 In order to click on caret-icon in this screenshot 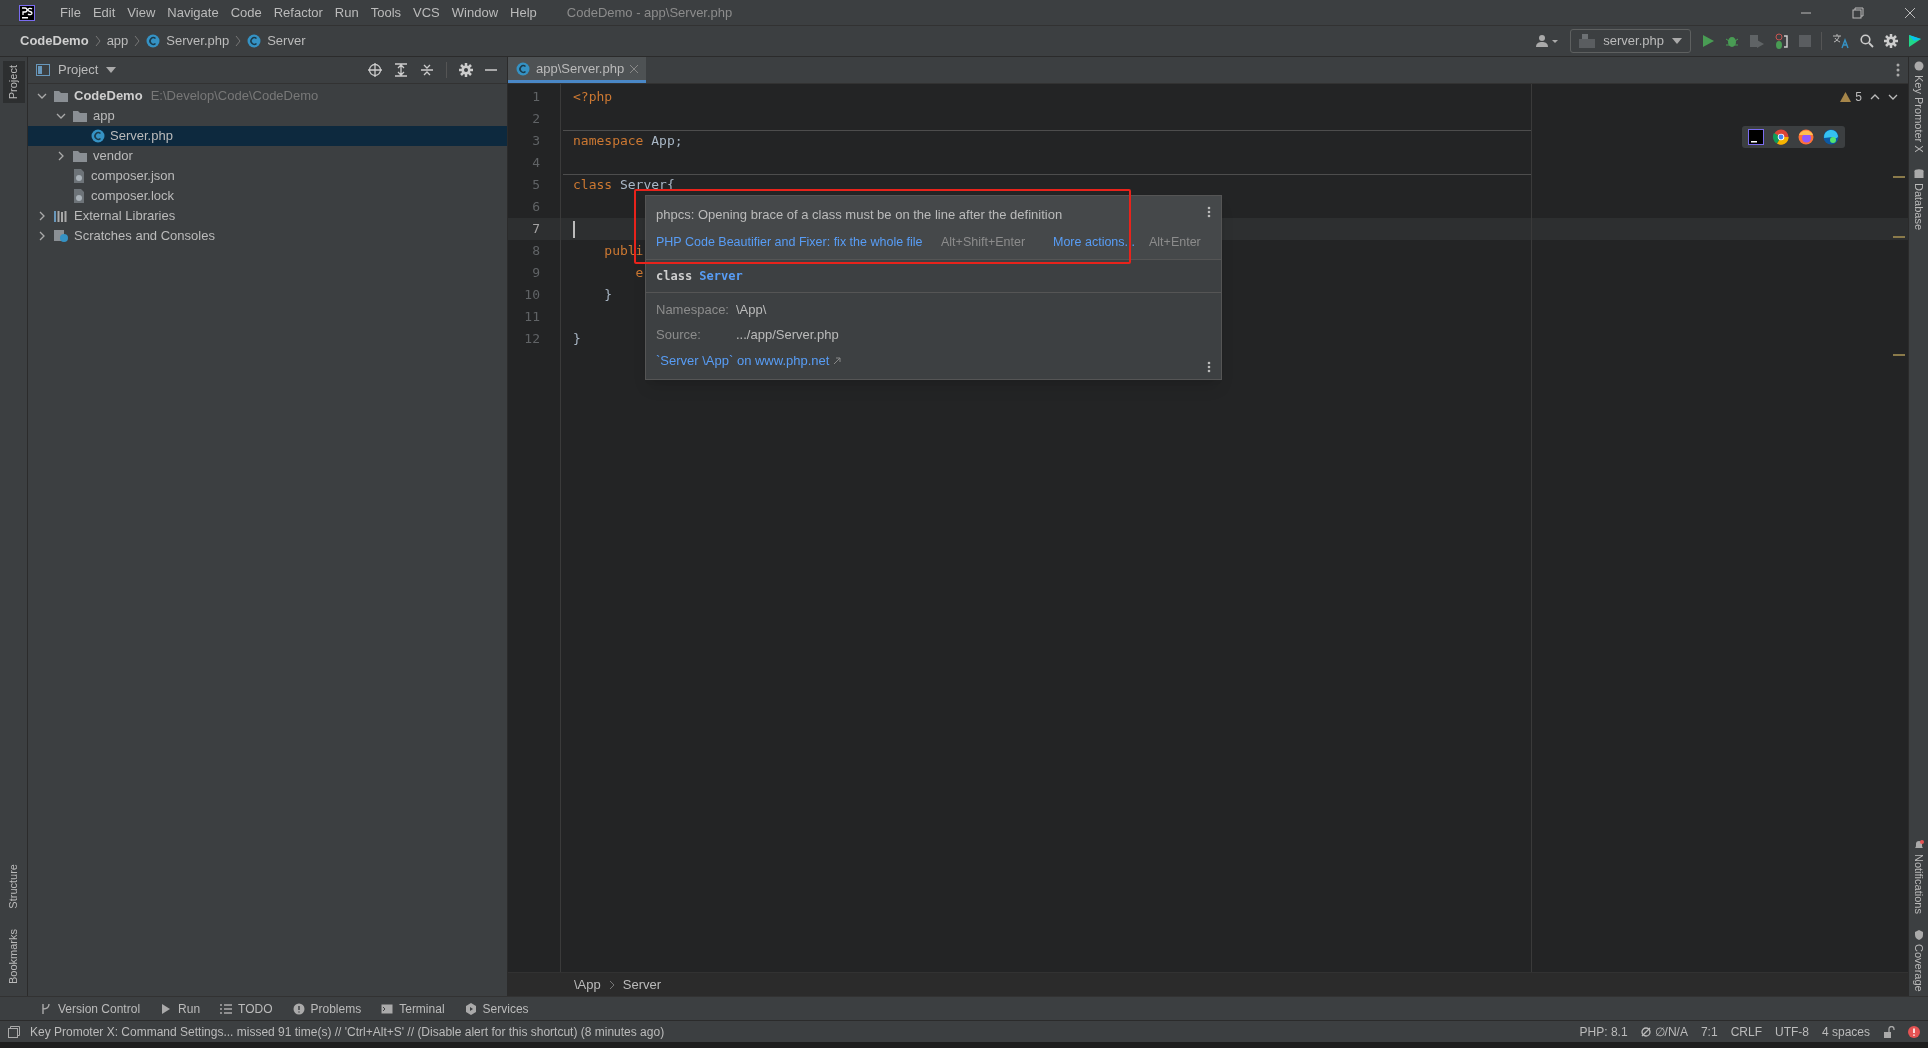, I will do `click(111, 70)`.